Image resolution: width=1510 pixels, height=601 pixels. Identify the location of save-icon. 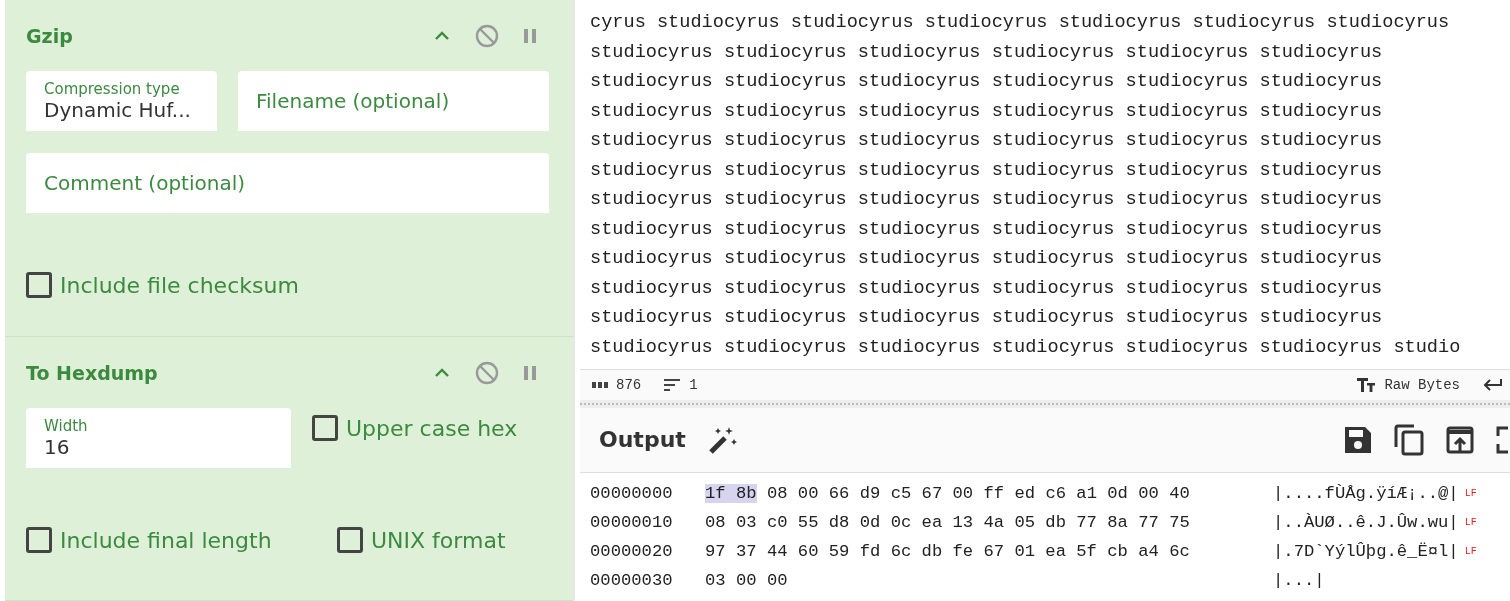
(1358, 439).